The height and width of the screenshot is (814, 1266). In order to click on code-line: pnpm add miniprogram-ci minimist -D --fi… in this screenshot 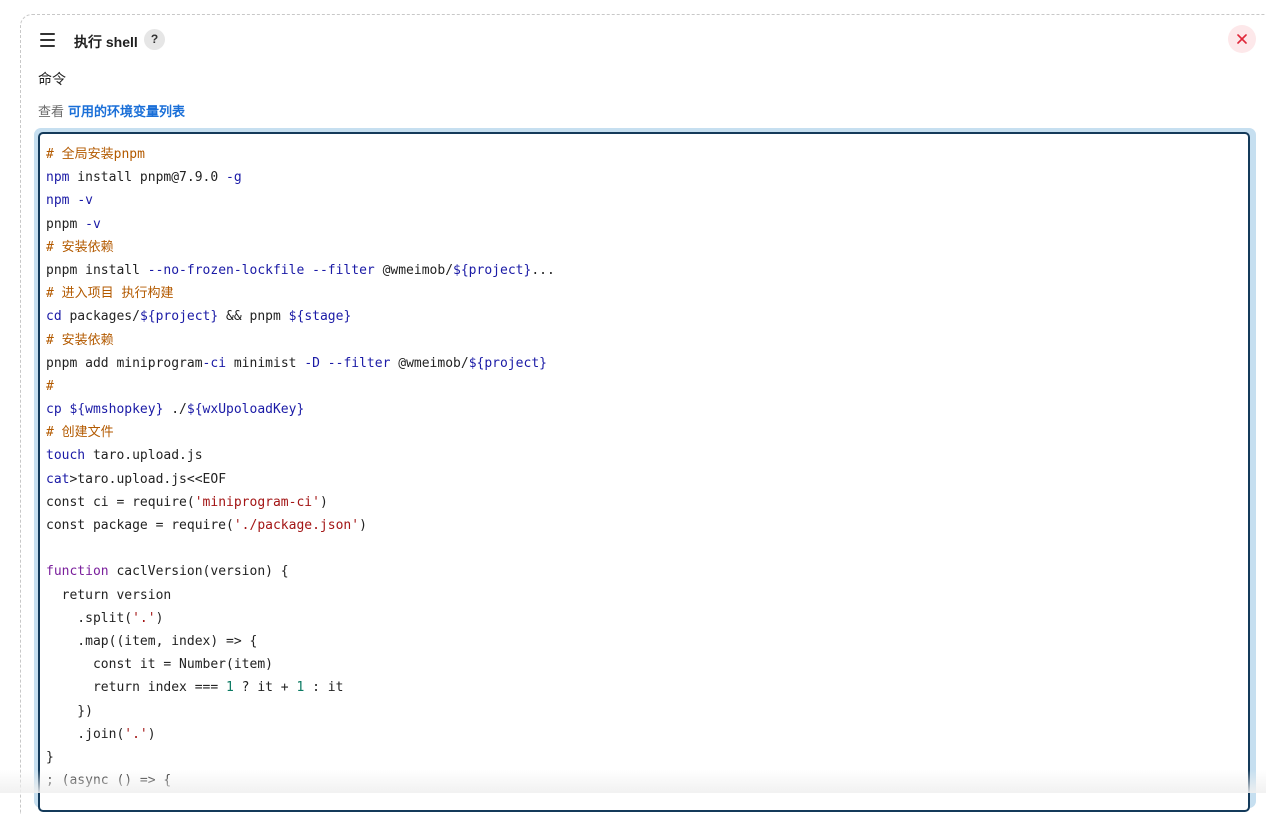, I will do `click(300, 363)`.